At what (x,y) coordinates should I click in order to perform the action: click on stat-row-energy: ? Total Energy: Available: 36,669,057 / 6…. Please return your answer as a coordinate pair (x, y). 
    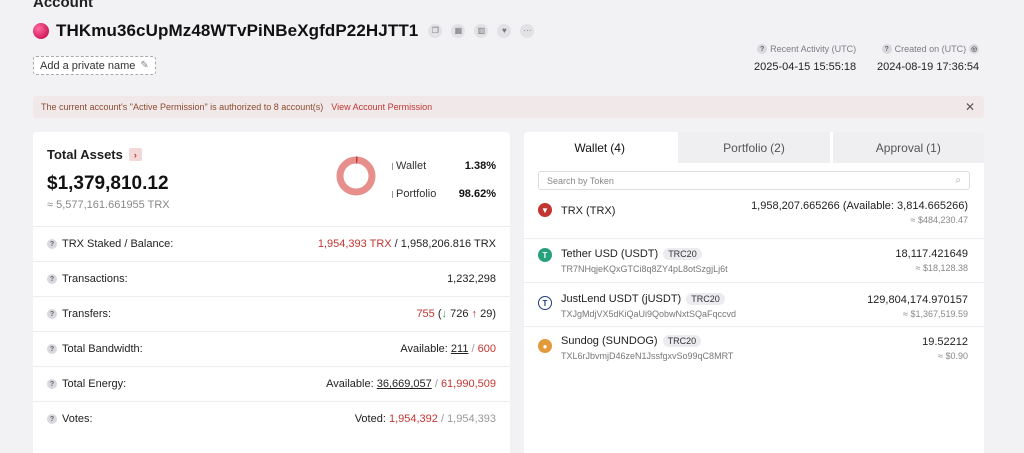
    Looking at the image, I should click on (271, 383).